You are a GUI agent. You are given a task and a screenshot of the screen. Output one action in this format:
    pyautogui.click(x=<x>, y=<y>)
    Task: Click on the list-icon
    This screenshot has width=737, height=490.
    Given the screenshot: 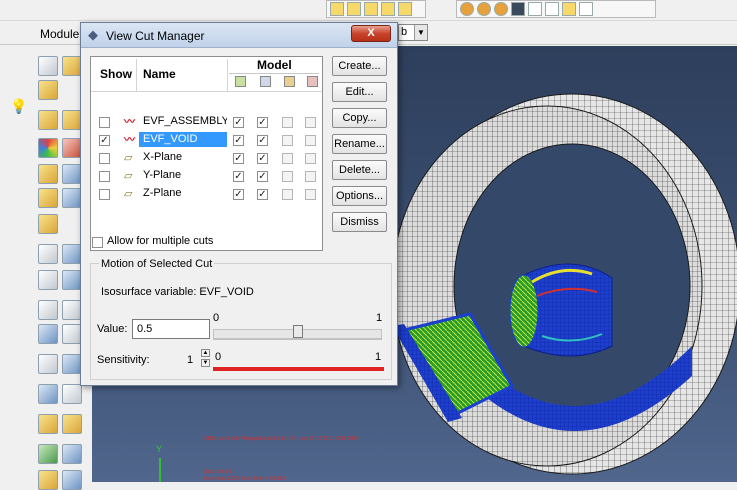 What is the action you would take?
    pyautogui.click(x=72, y=394)
    